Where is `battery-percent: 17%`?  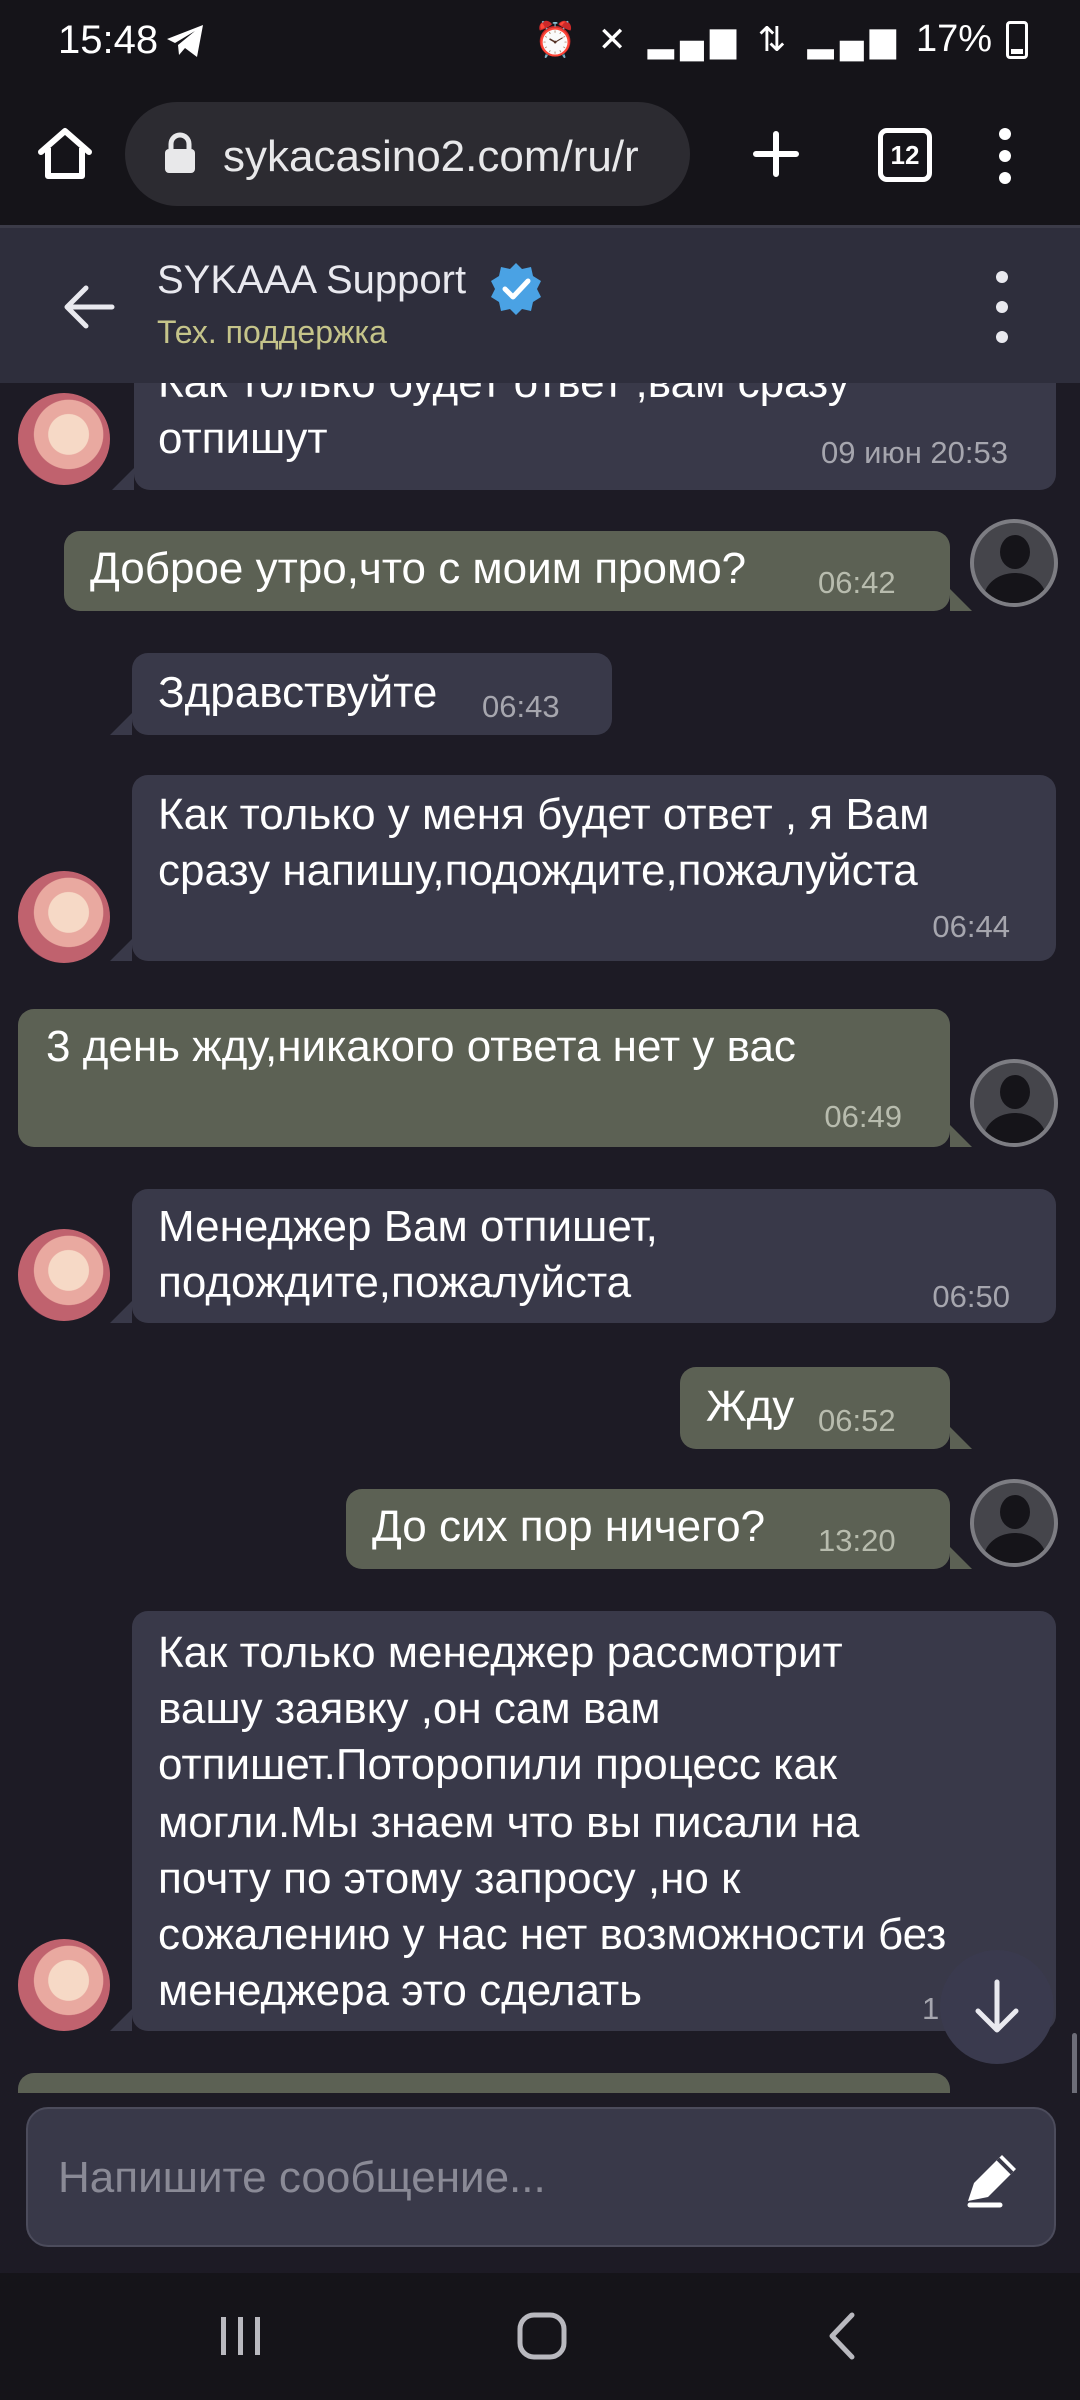 battery-percent: 17% is located at coordinates (953, 39).